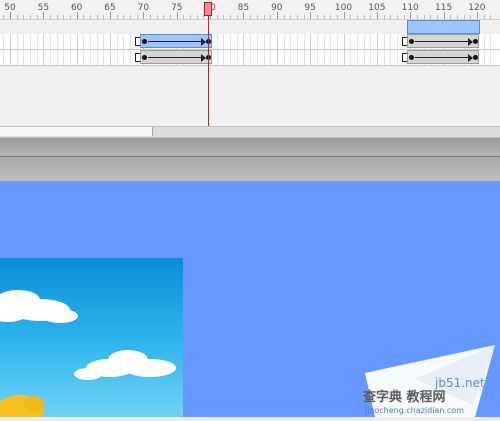 The width and height of the screenshot is (500, 421). What do you see at coordinates (277, 8) in the screenshot?
I see `ruler-label: 90` at bounding box center [277, 8].